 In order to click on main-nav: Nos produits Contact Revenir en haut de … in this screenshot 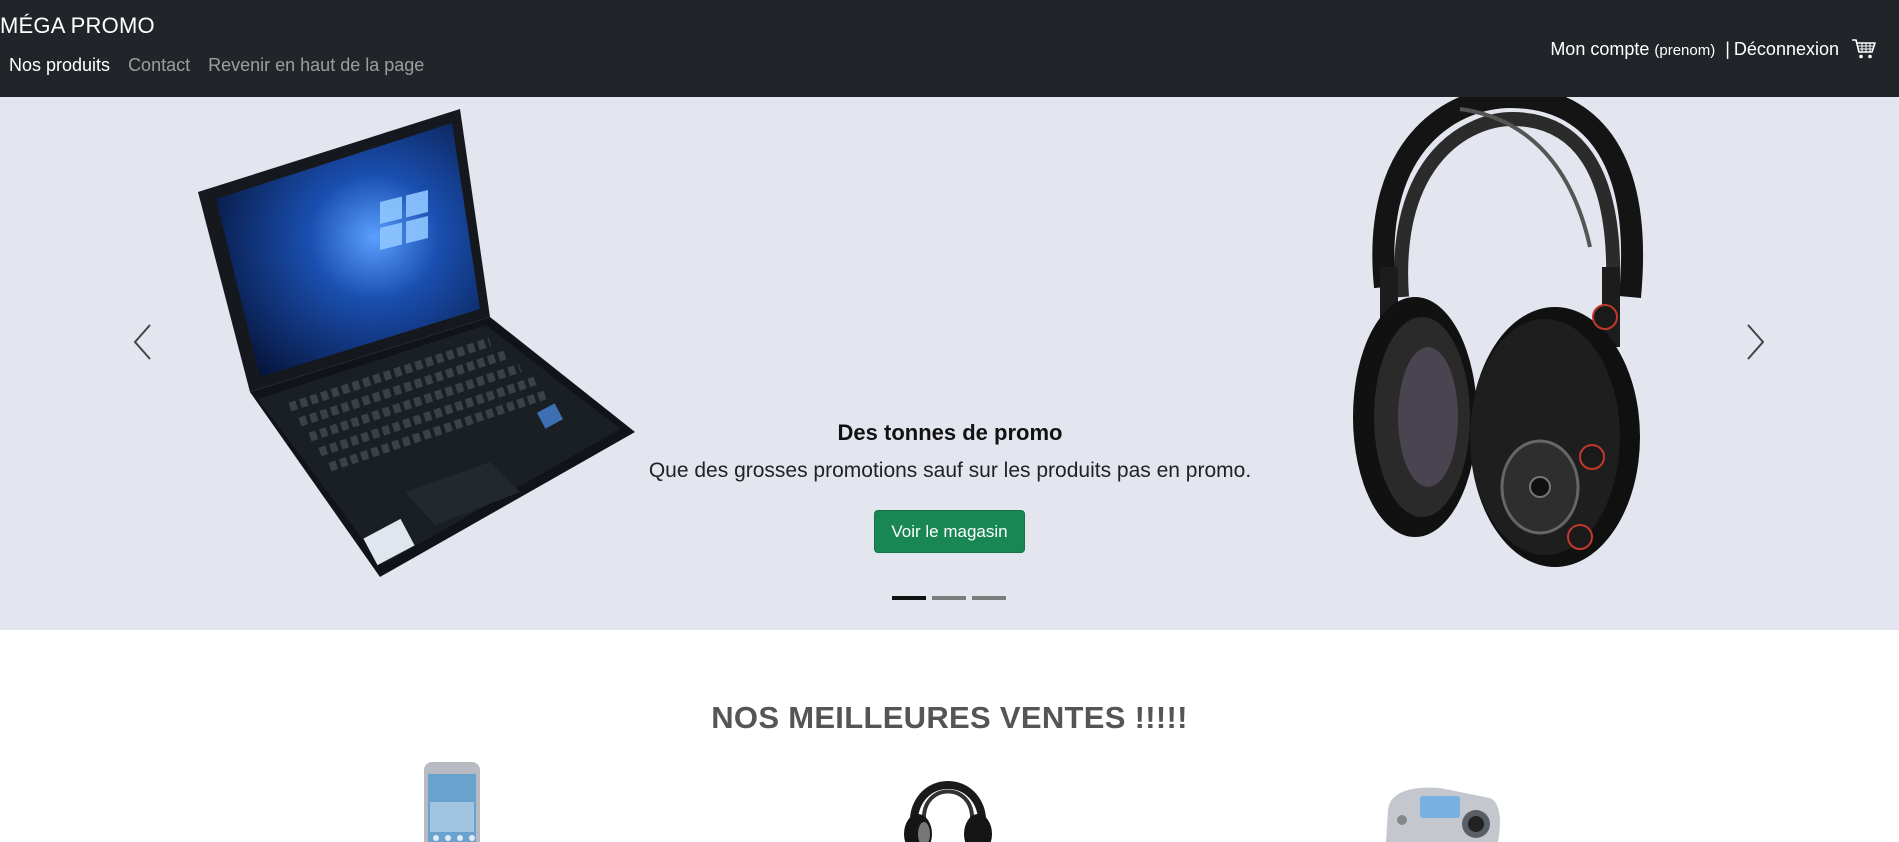, I will do `click(216, 65)`.